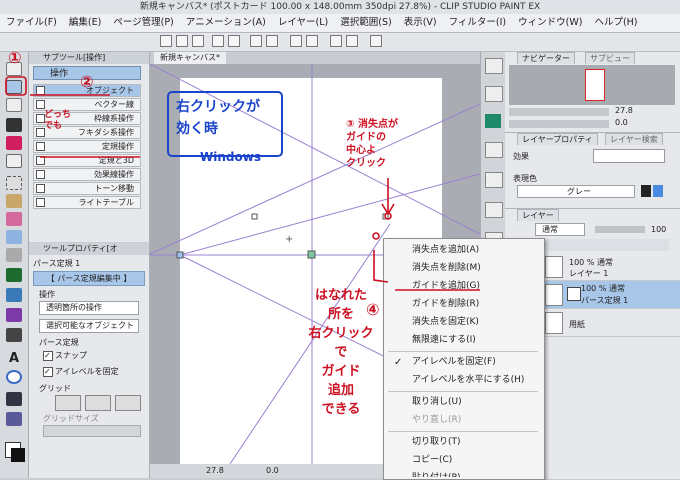 The image size is (680, 480). I want to click on annotation-bottom-note: はなれた 所を 右クリック で ガイド 追加 できる, so click(341, 352).